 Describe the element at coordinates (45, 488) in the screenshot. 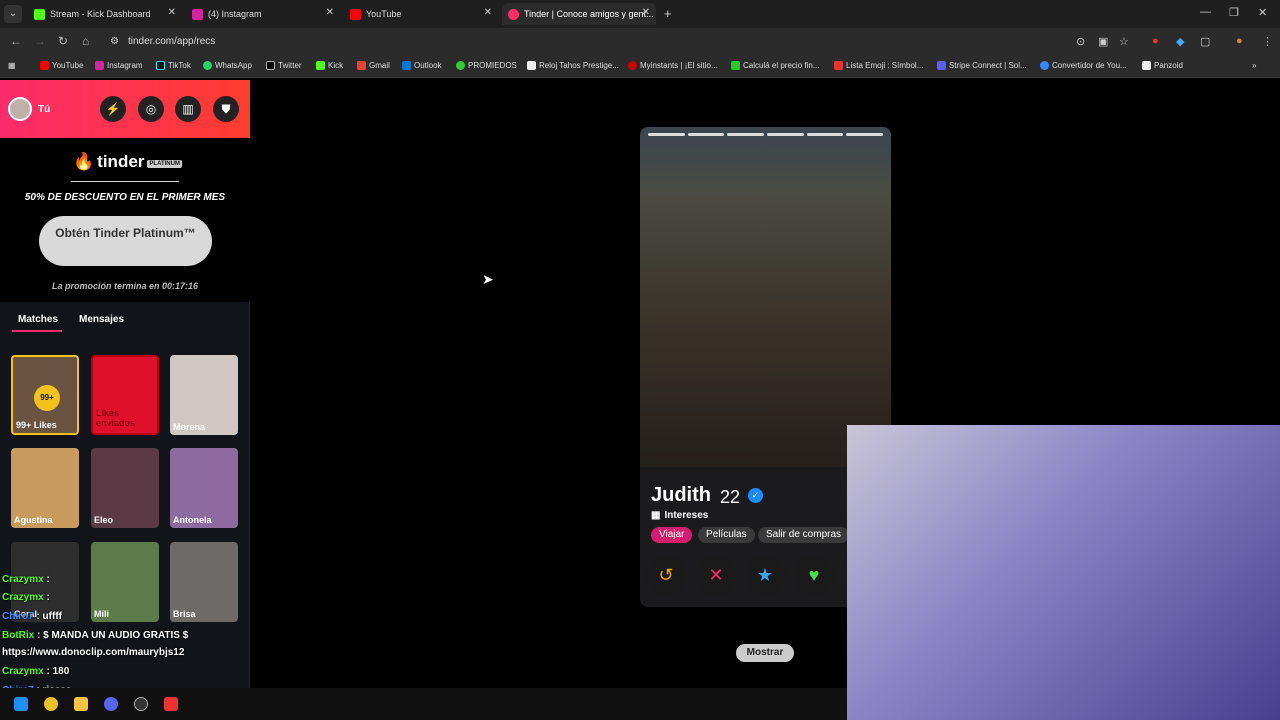

I see `match-card: Agustina` at that location.